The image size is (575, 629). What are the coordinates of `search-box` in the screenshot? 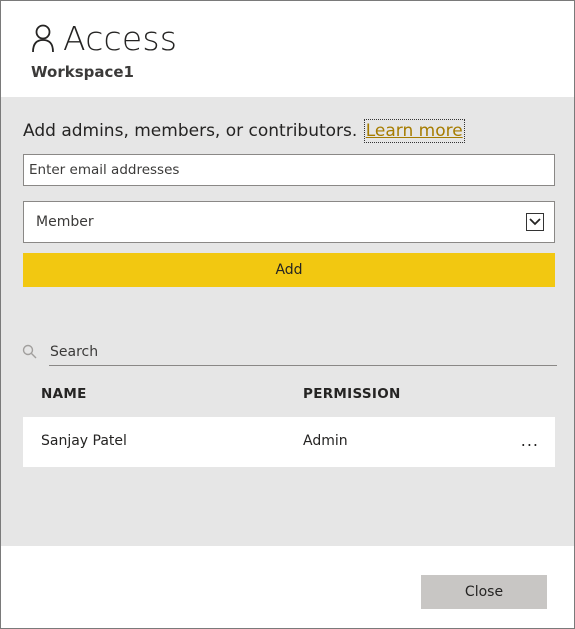 It's located at (289, 353).